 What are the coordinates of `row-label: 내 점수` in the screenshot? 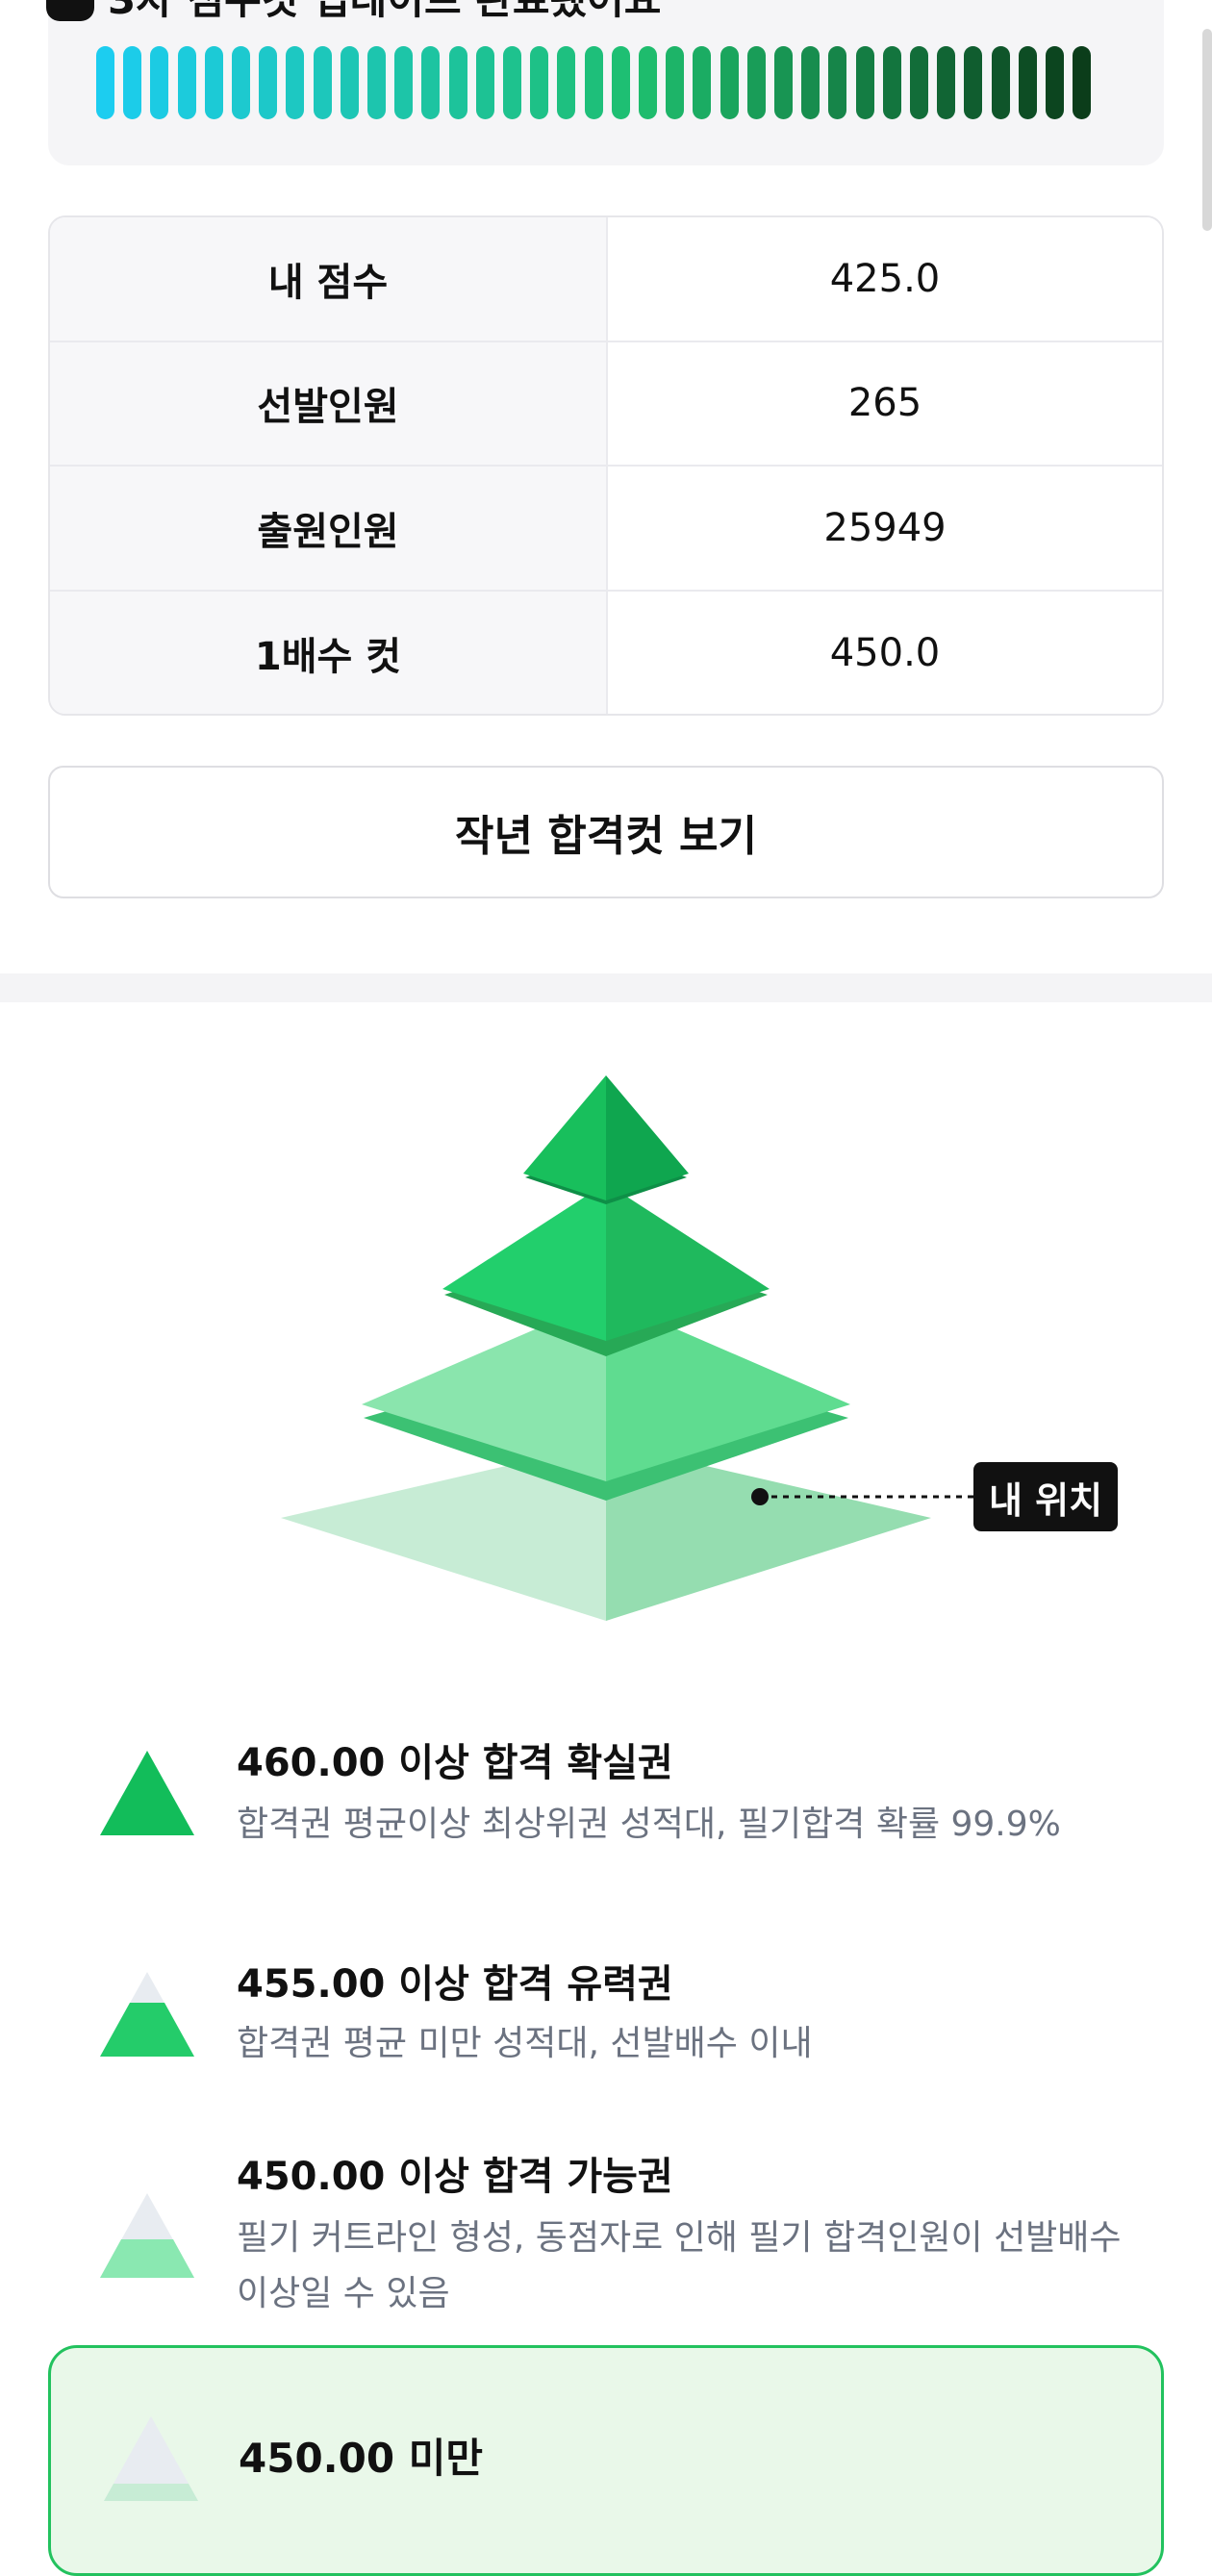 It's located at (329, 279).